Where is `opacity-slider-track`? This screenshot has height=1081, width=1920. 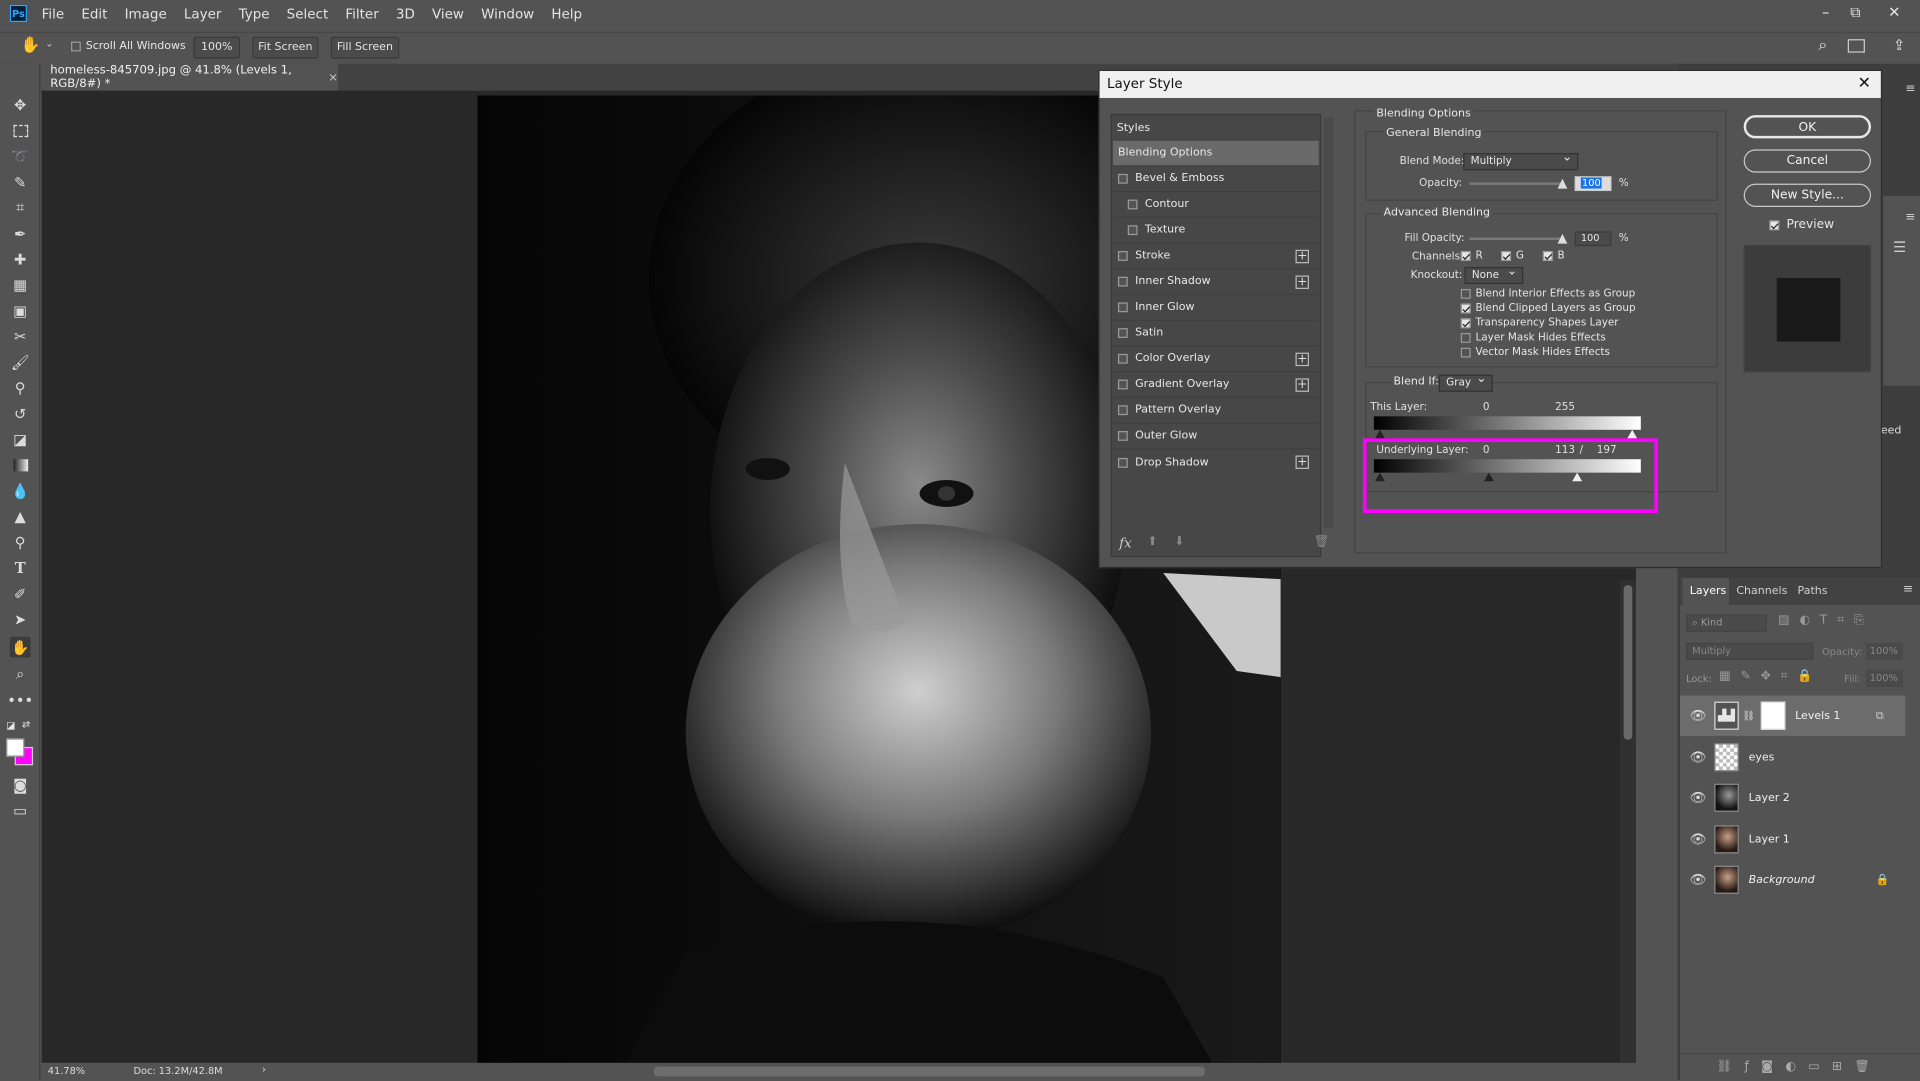 opacity-slider-track is located at coordinates (1516, 183).